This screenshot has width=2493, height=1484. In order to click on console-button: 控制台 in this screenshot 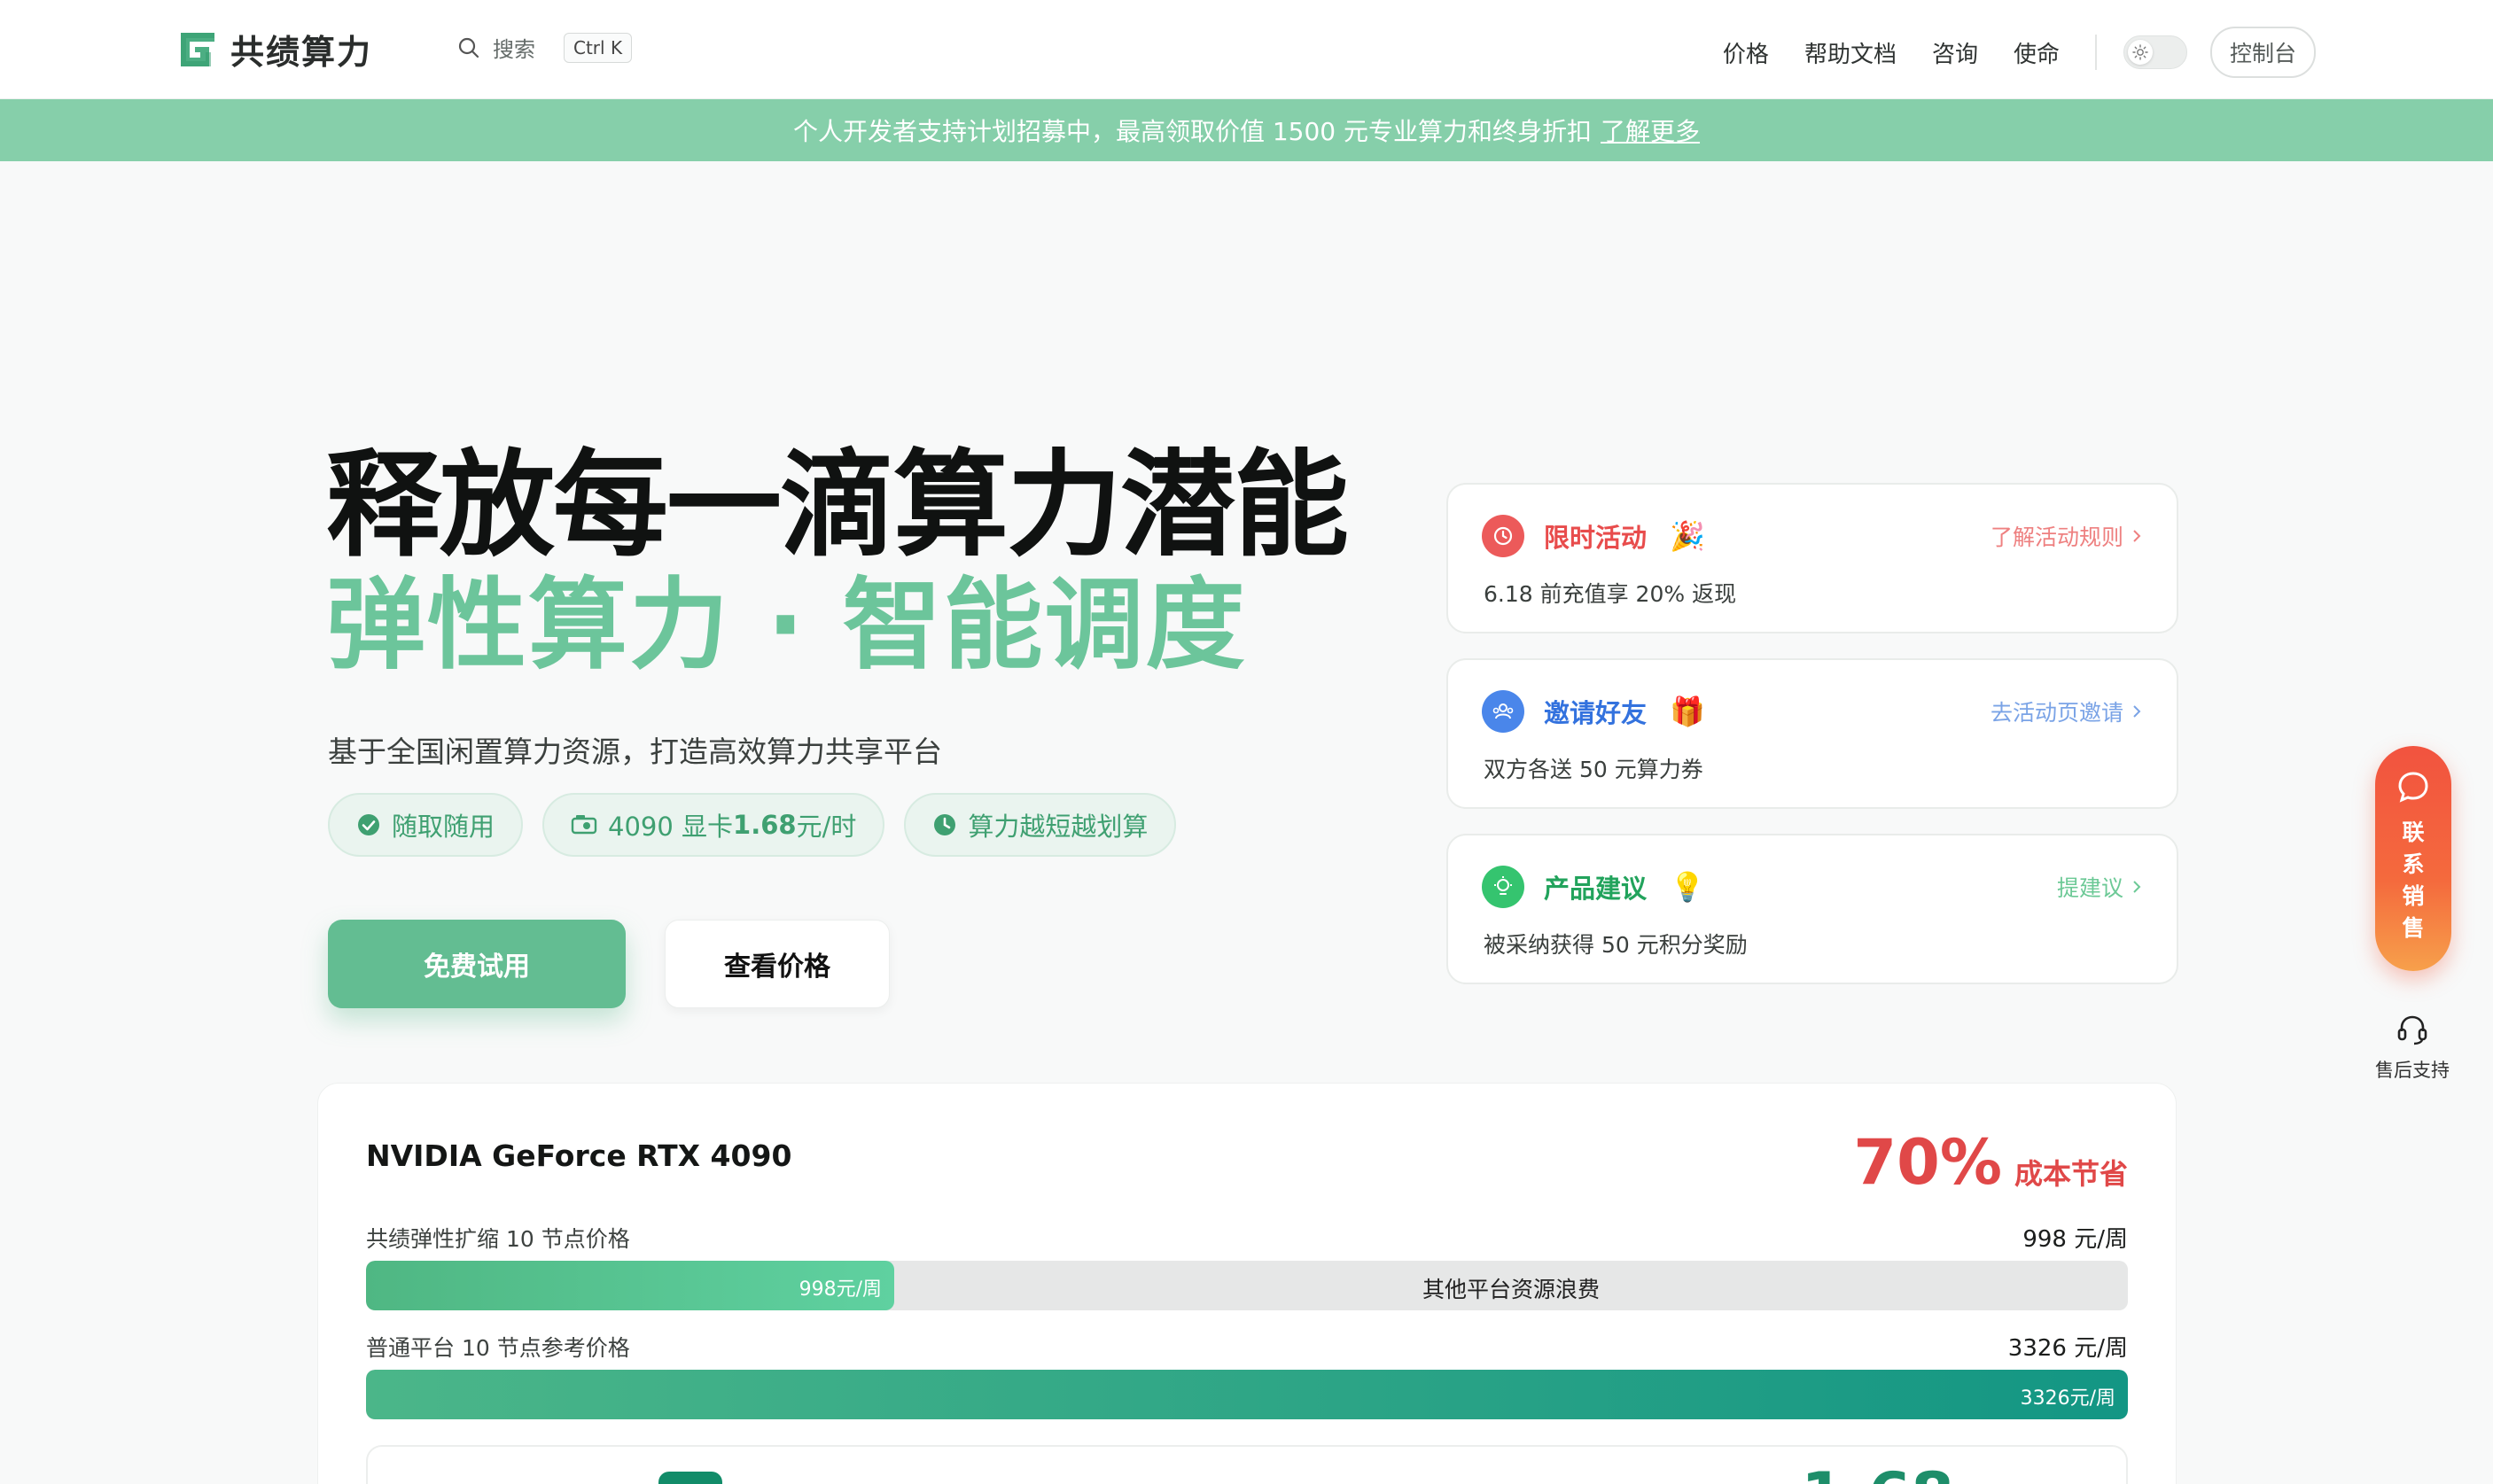, I will do `click(2263, 52)`.